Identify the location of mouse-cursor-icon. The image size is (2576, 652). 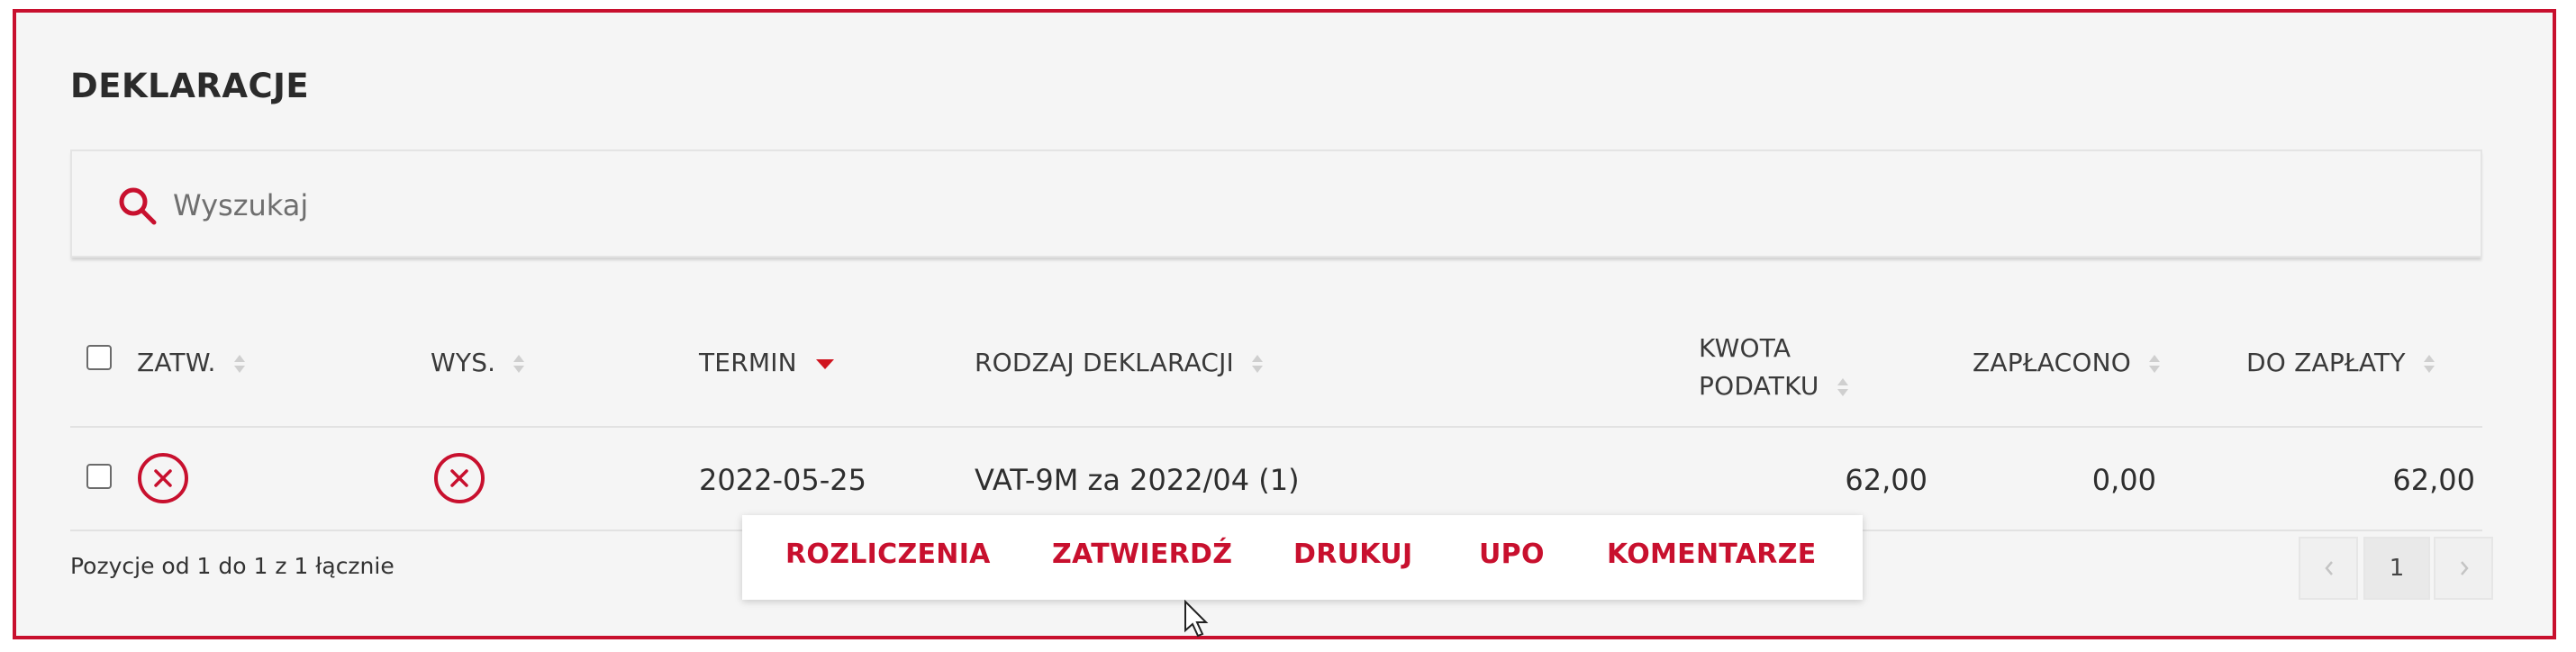
(1196, 619).